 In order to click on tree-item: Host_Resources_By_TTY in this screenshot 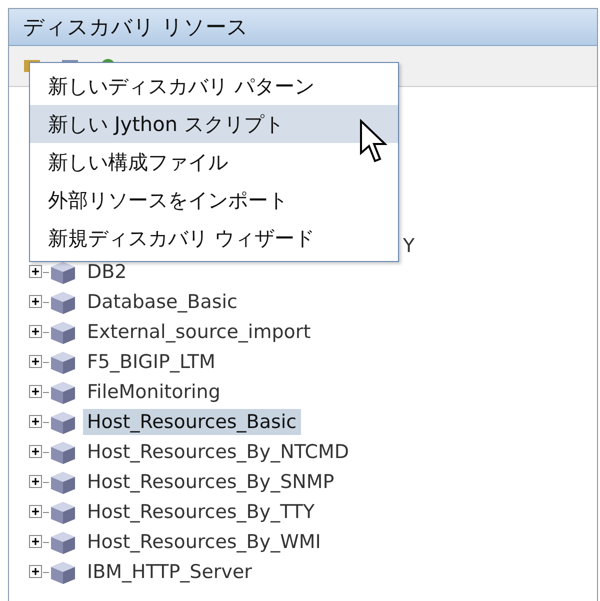, I will do `click(201, 512)`.